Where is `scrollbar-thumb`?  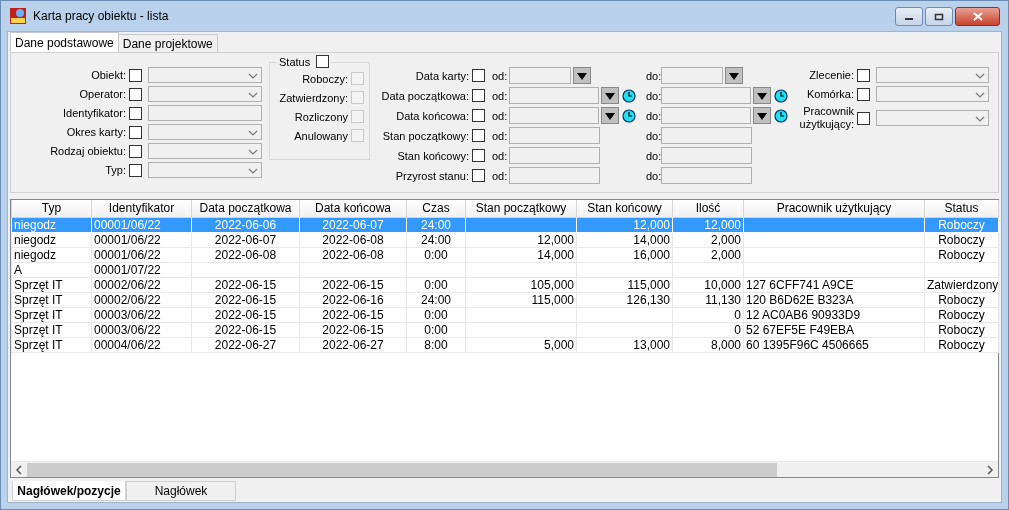
scrollbar-thumb is located at coordinates (402, 469).